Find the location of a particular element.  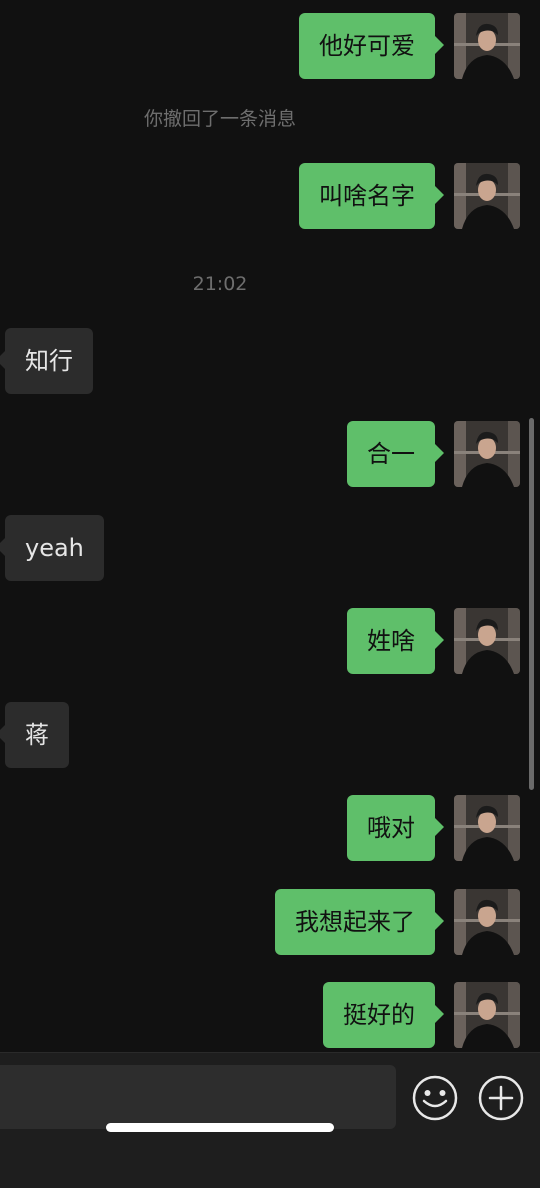

message-row-received: yeah is located at coordinates (270, 548).